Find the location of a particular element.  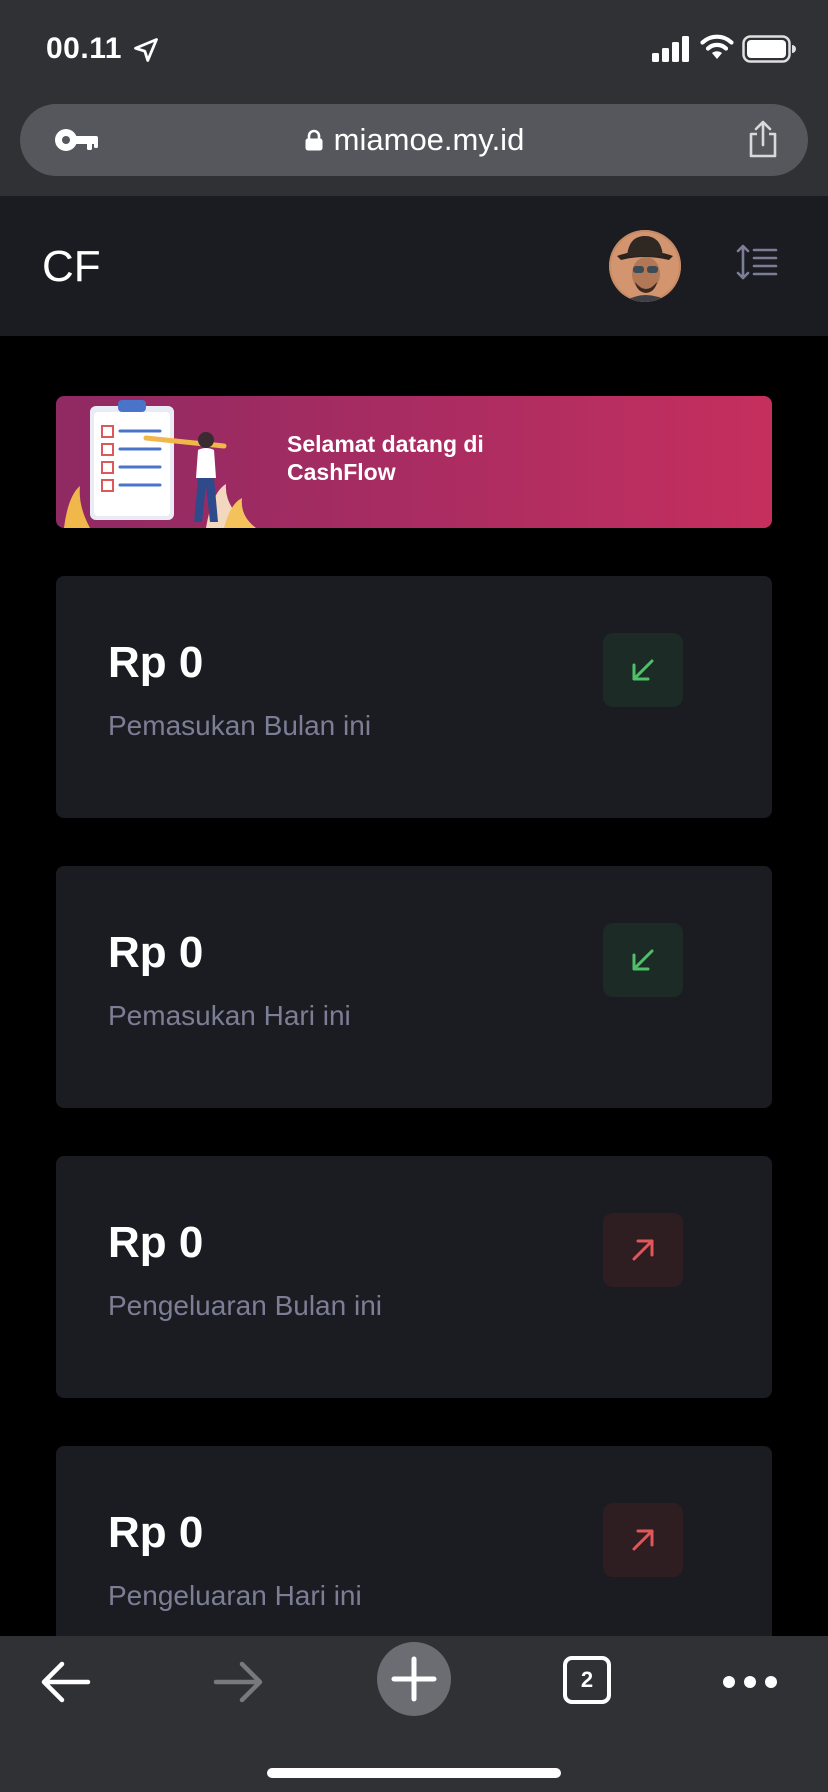

card-label: Pemasukan Hari ini is located at coordinates (229, 1015).